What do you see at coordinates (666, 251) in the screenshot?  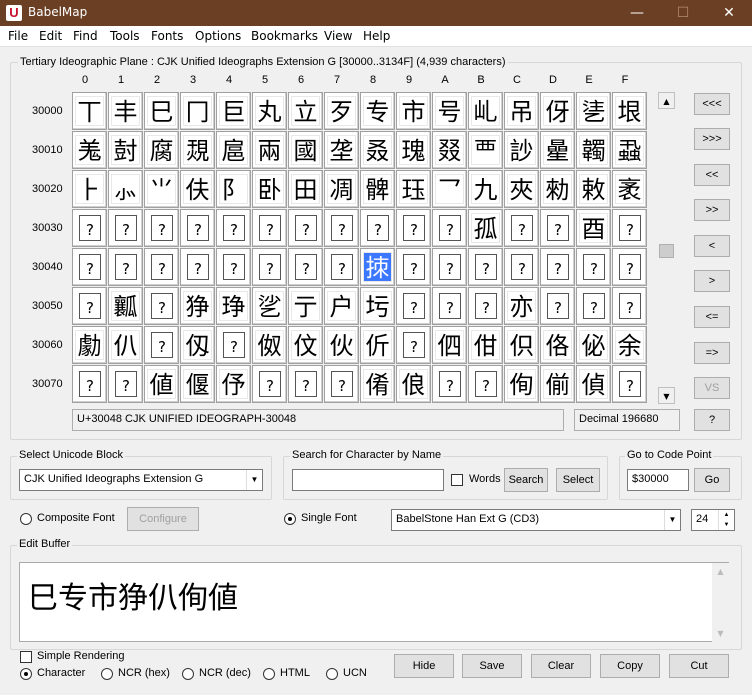 I see `scroll-thumb` at bounding box center [666, 251].